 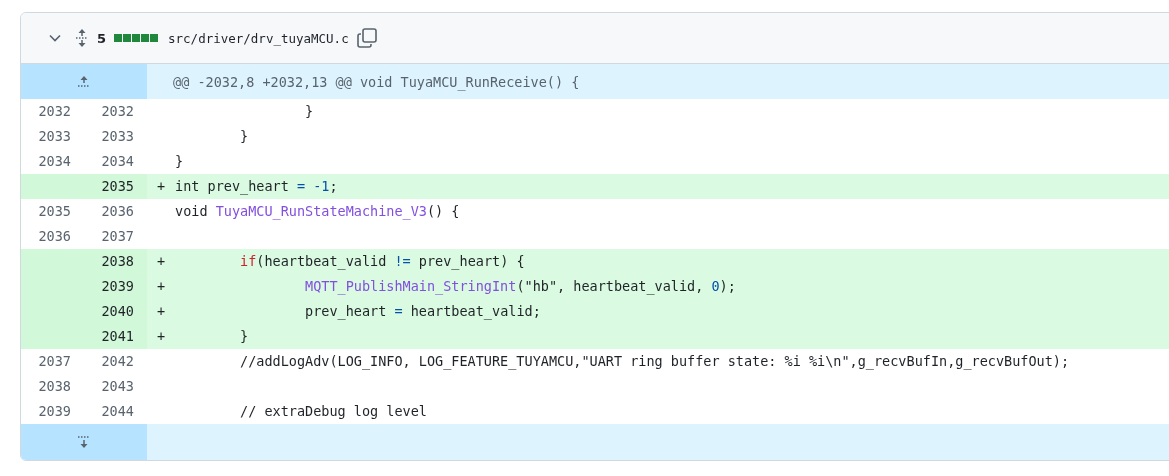 I want to click on new-line-number: 2032, so click(x=117, y=111).